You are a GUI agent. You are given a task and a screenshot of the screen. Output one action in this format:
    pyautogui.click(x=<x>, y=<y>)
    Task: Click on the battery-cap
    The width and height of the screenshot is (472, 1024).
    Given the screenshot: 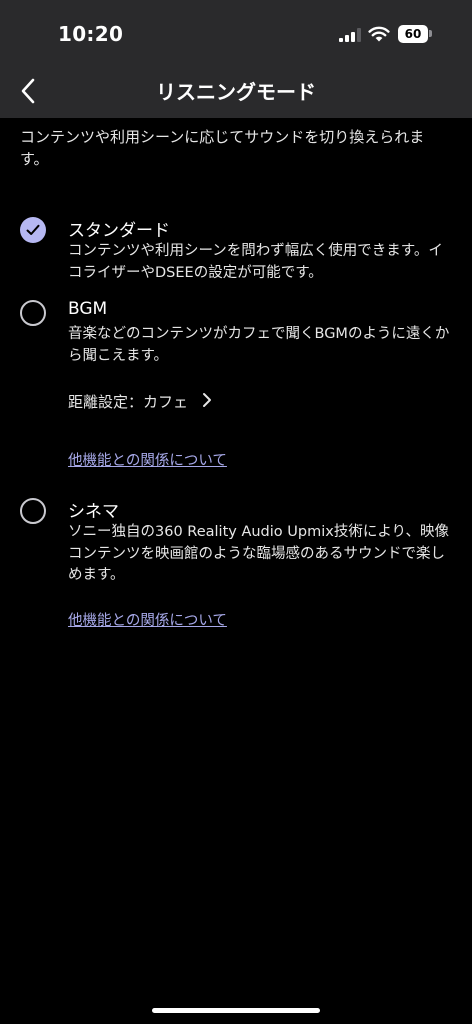 What is the action you would take?
    pyautogui.click(x=430, y=33)
    